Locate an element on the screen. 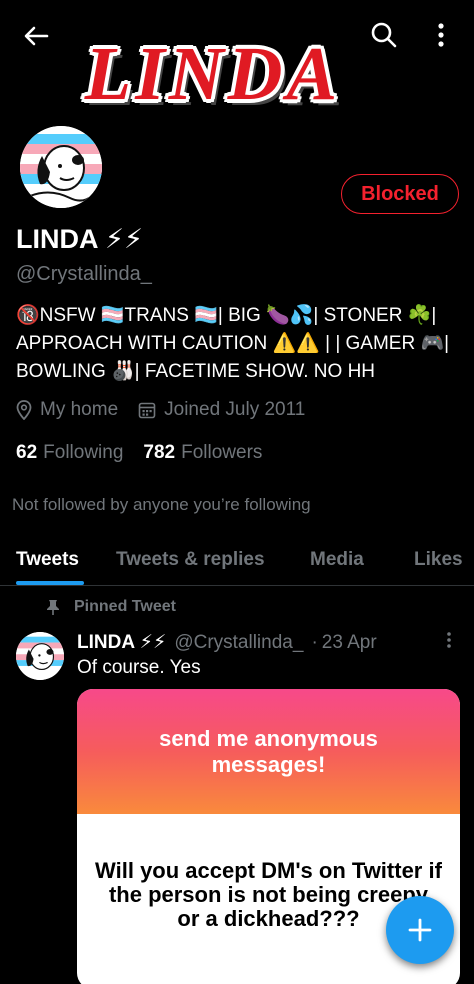  profile-name: LINDA ⚡⚡ is located at coordinates (79, 239).